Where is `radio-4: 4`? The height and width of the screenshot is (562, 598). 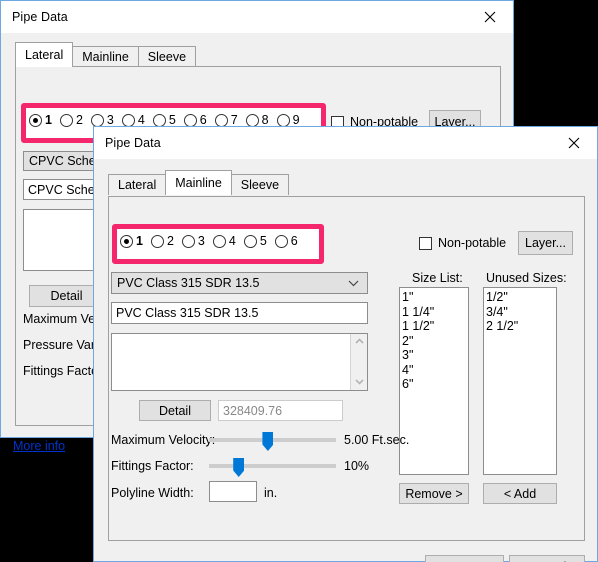
radio-4: 4 is located at coordinates (224, 241).